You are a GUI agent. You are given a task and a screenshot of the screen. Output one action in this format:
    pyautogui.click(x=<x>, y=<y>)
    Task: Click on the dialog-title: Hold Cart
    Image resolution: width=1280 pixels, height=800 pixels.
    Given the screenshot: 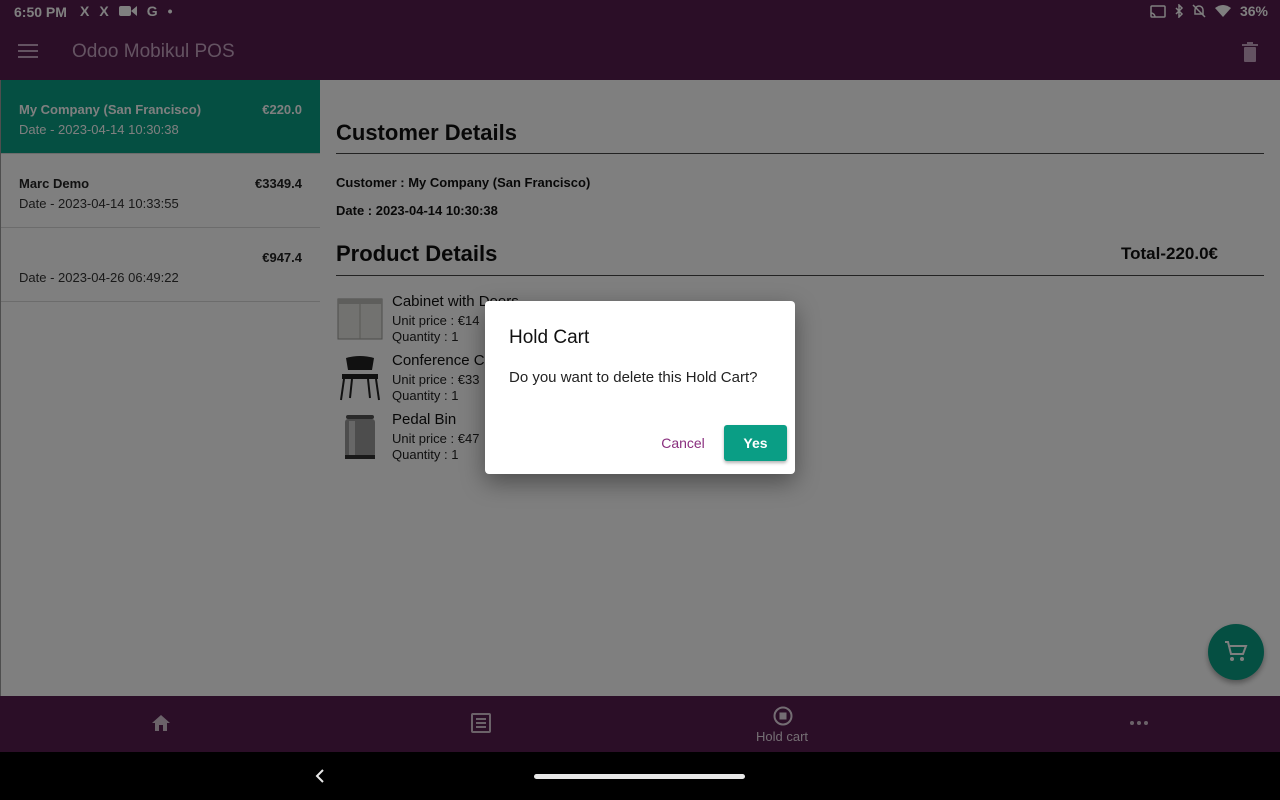 What is the action you would take?
    pyautogui.click(x=549, y=337)
    